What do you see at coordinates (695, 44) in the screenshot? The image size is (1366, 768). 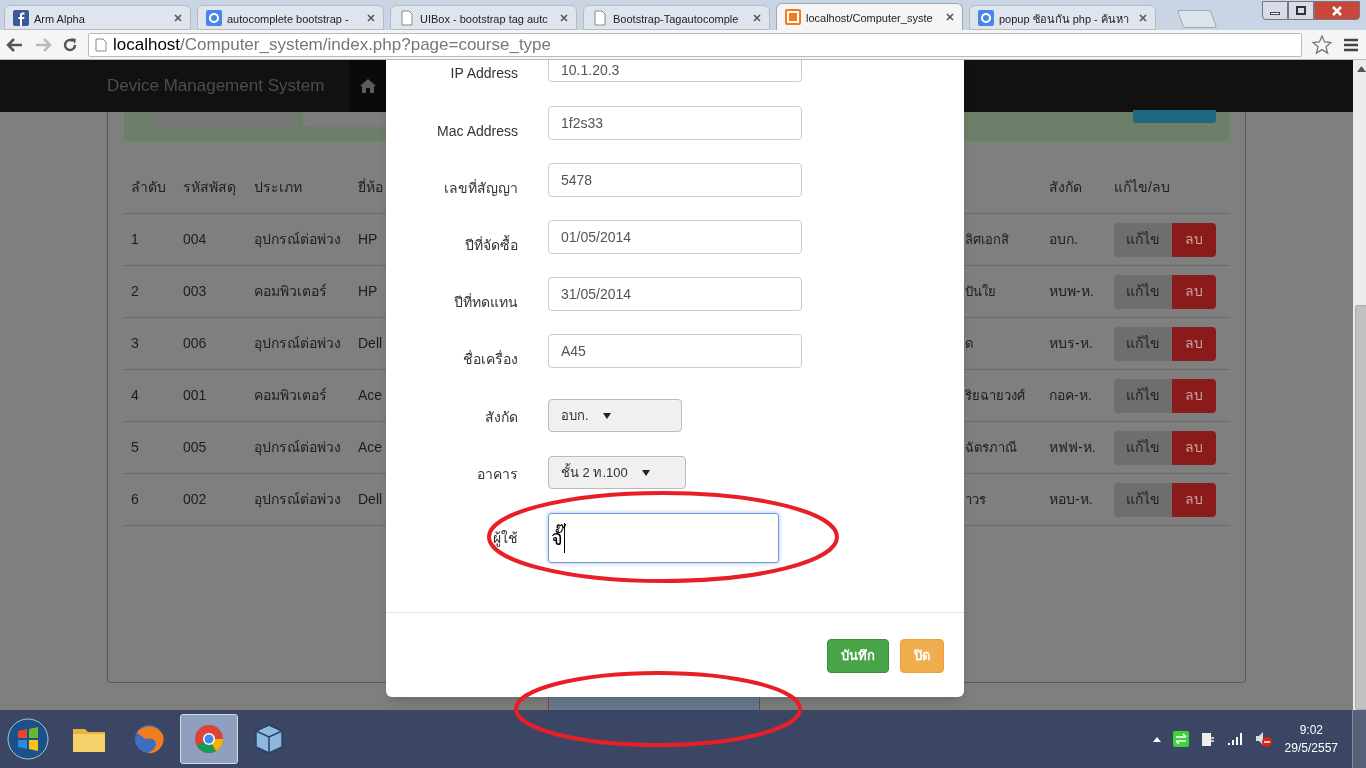 I see `address-field: localhost/Computer_system/index.php?page=course_type` at bounding box center [695, 44].